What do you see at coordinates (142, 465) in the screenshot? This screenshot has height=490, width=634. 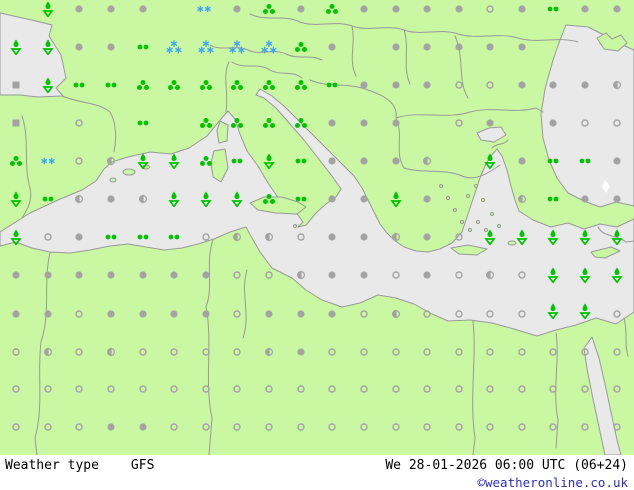 I see `model-label: GFS` at bounding box center [142, 465].